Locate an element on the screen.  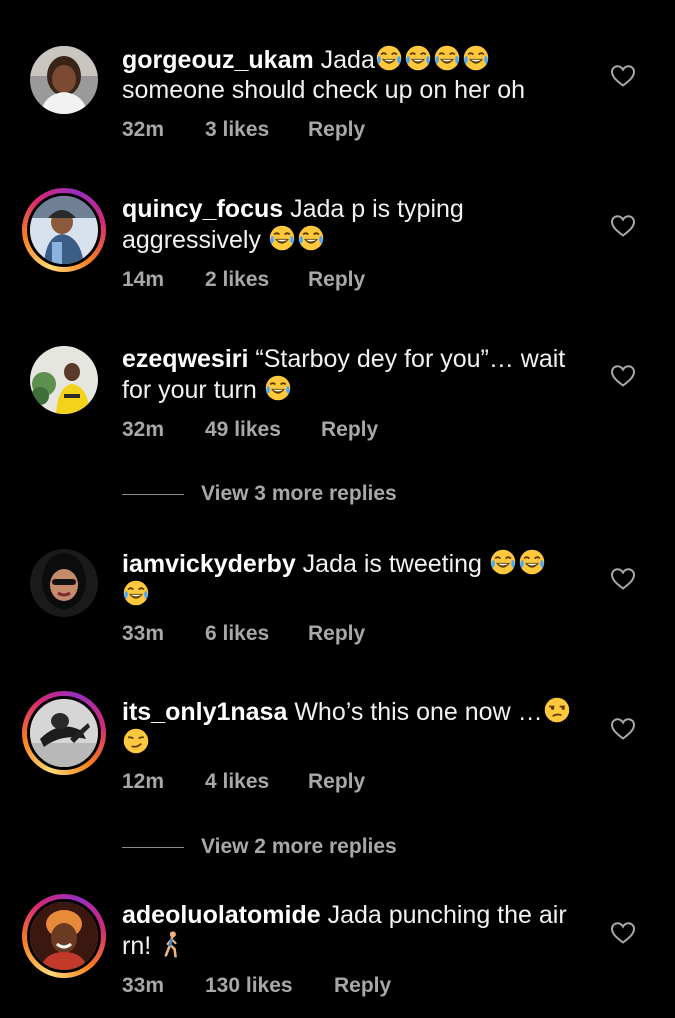
smirk-emoji is located at coordinates (136, 741).